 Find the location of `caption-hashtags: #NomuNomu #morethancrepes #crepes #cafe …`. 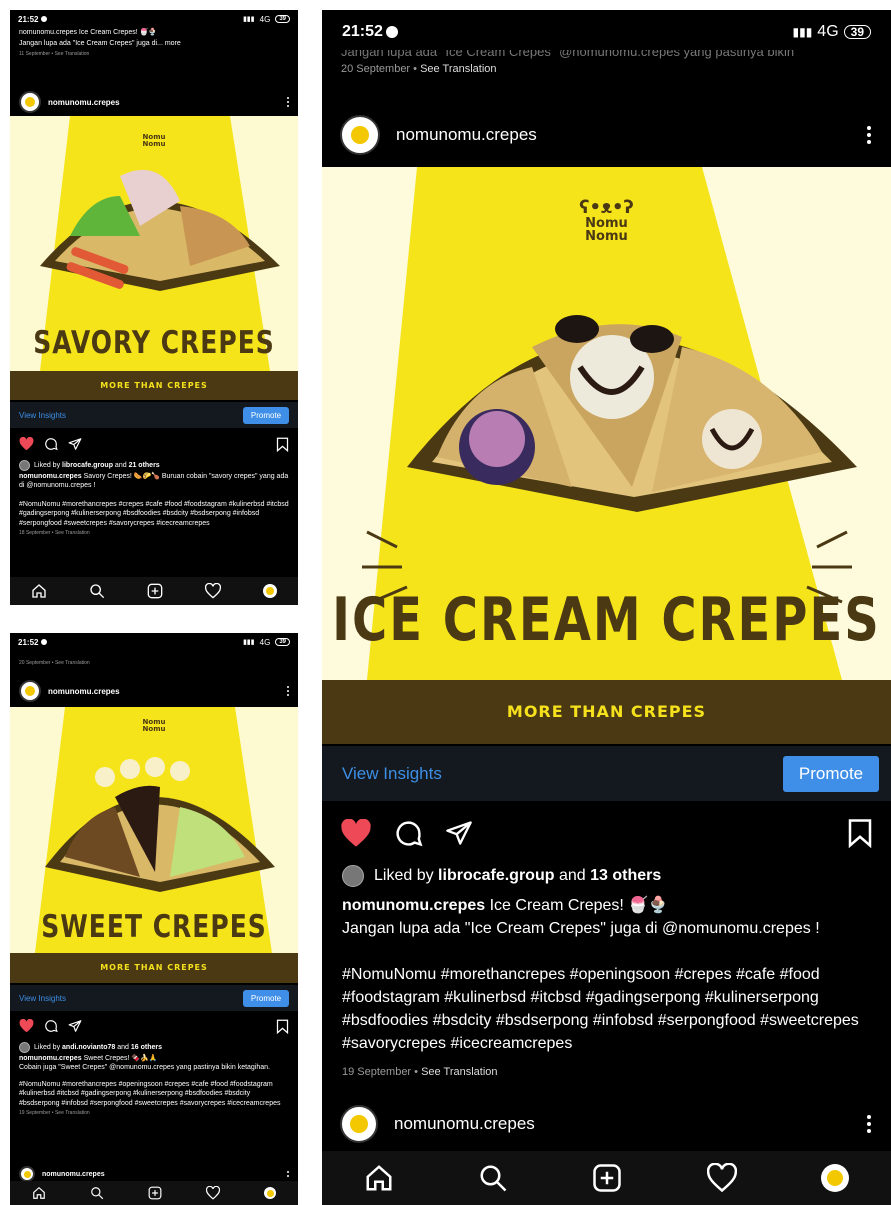

caption-hashtags: #NomuNomu #morethancrepes #crepes #cafe … is located at coordinates (154, 514).